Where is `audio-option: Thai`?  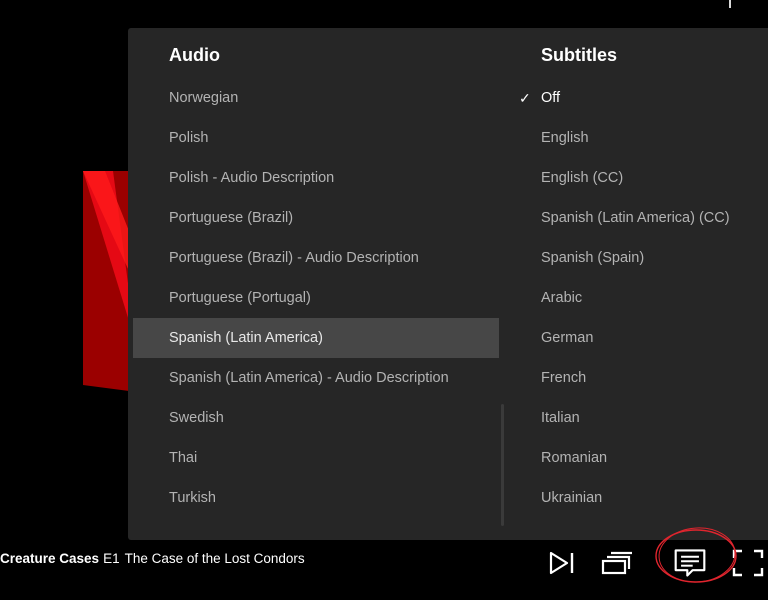 audio-option: Thai is located at coordinates (316, 458).